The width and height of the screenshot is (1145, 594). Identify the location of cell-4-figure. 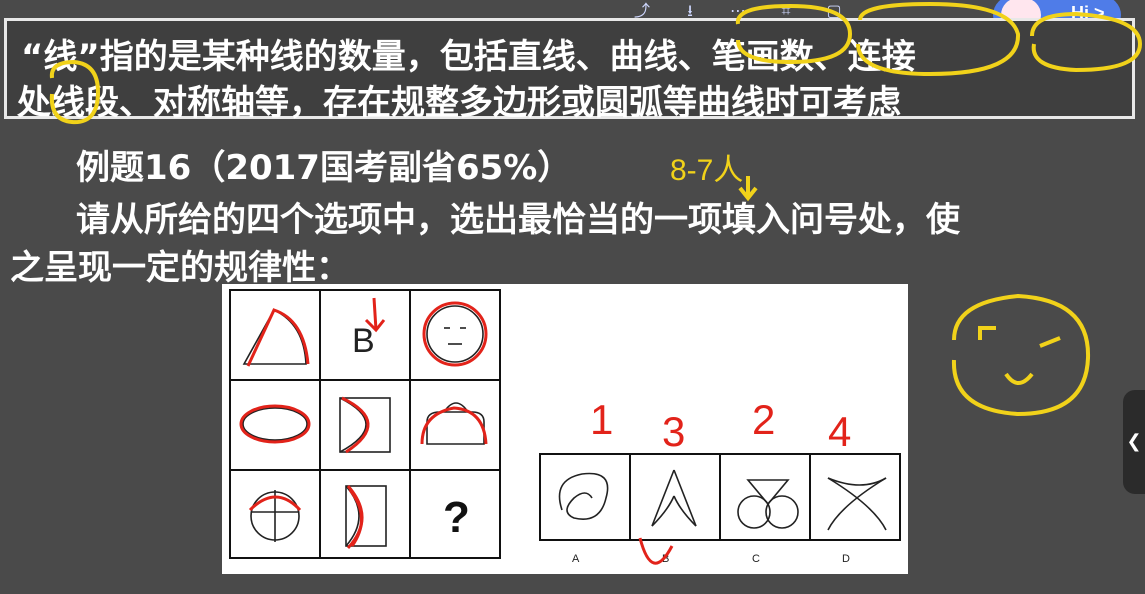
(275, 424).